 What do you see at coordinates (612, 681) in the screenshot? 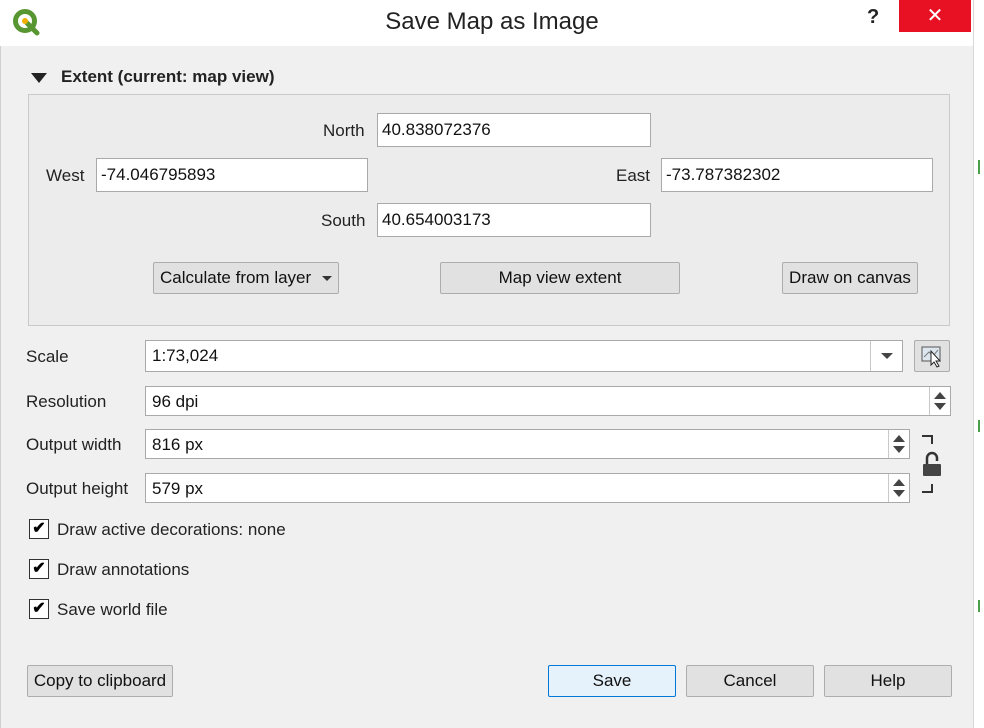
I see `save-button: Save` at bounding box center [612, 681].